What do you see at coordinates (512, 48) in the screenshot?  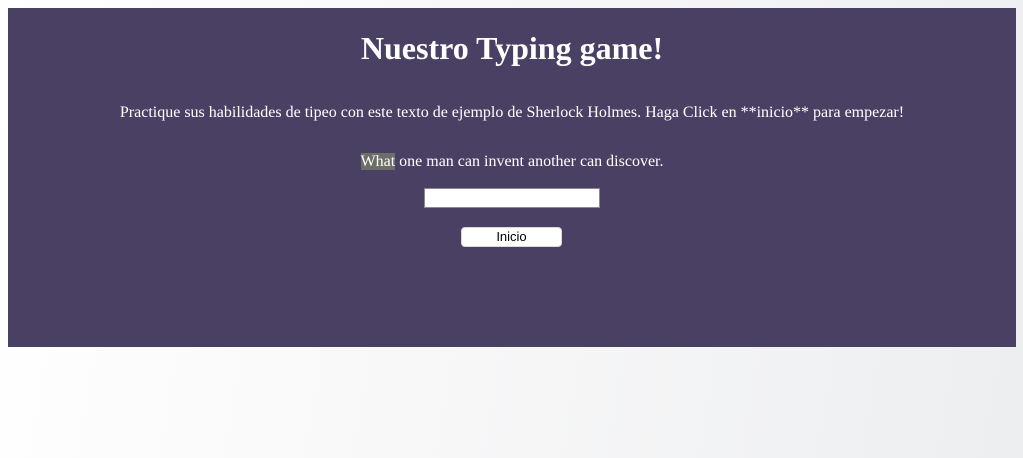 I see `page-title: Nuestro Typing game!` at bounding box center [512, 48].